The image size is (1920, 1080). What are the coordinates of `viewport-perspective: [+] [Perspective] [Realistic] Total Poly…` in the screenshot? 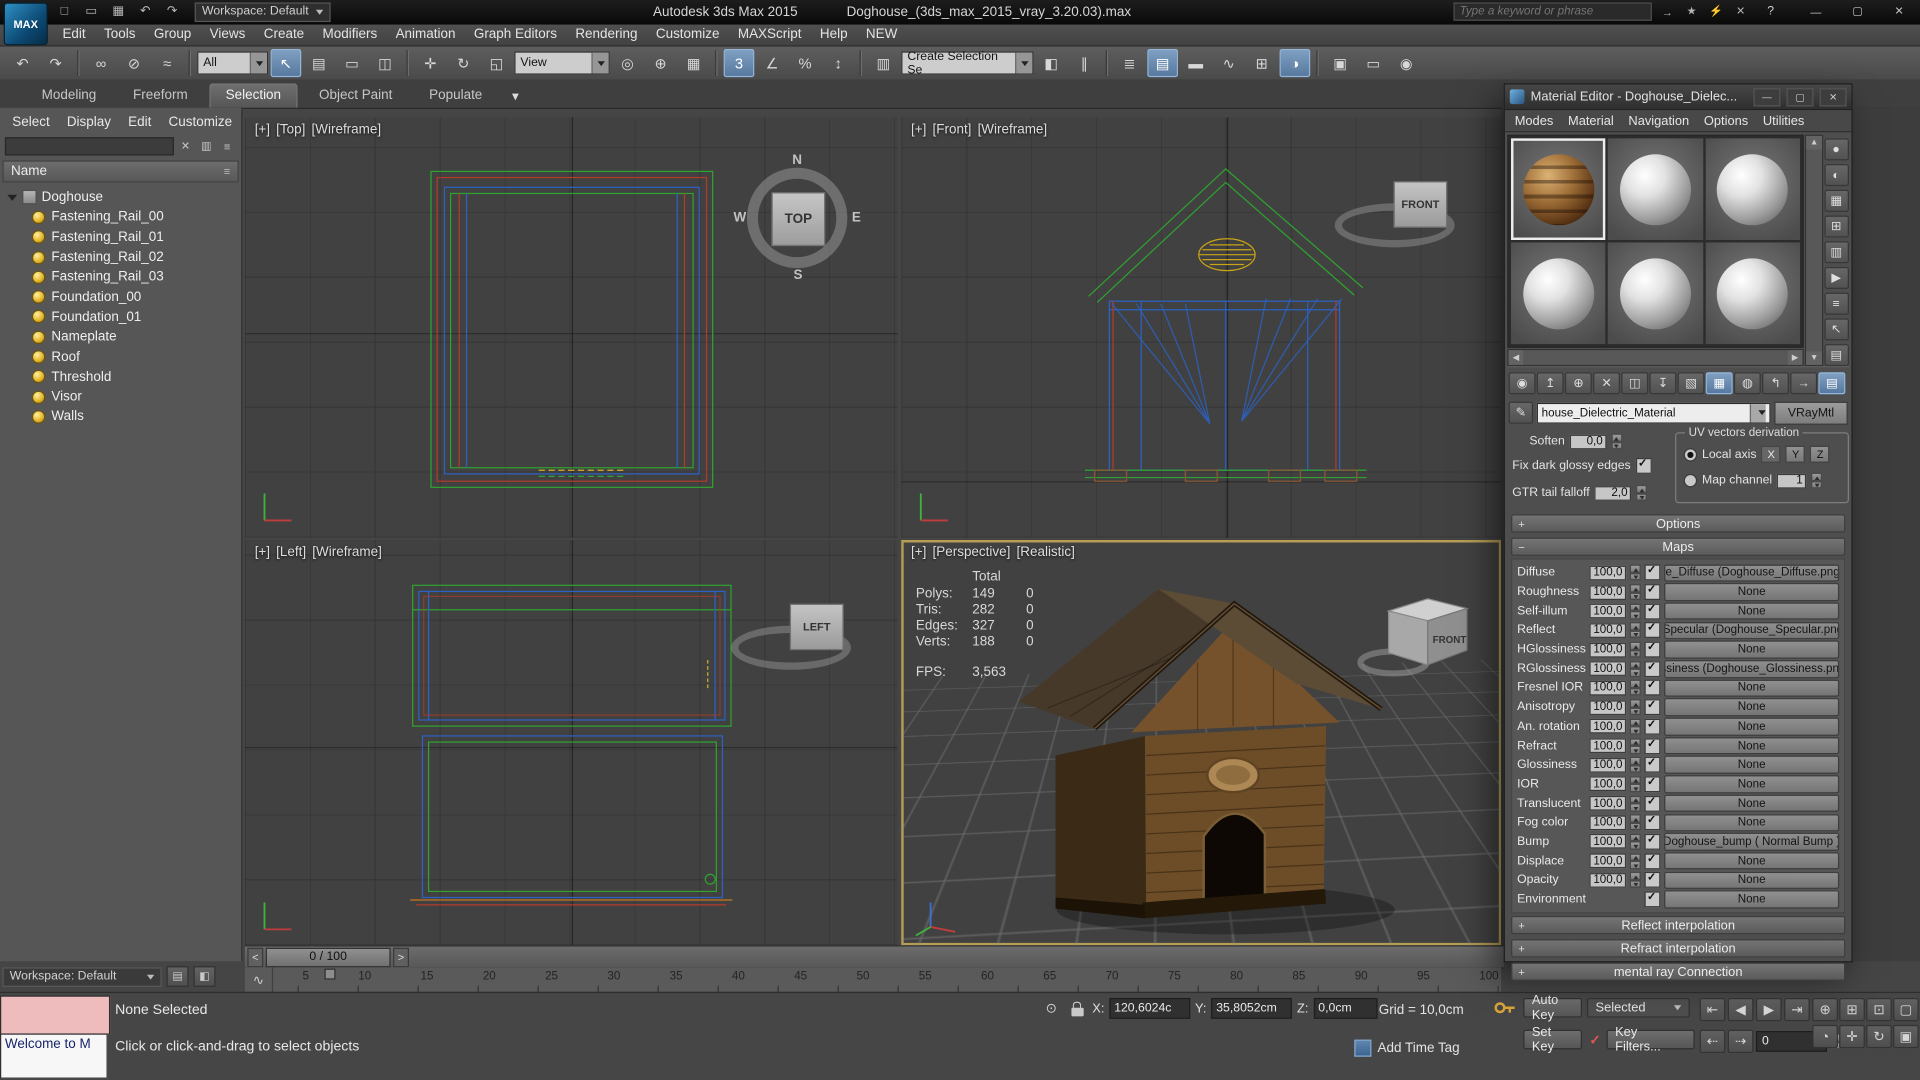 It's located at (1201, 743).